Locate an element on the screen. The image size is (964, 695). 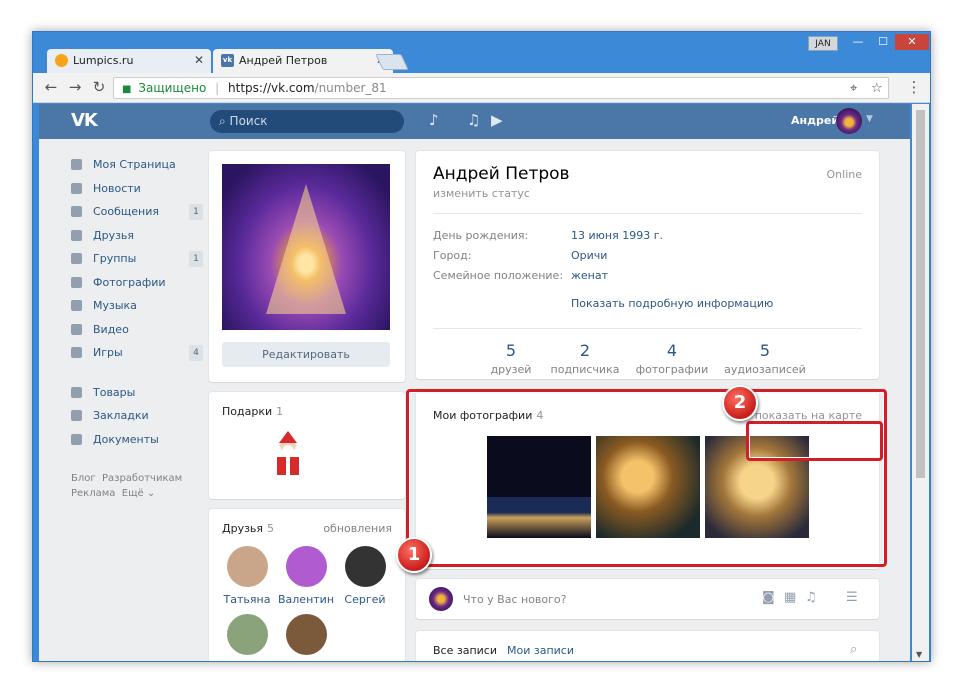
highlight-box-map is located at coordinates (814, 441).